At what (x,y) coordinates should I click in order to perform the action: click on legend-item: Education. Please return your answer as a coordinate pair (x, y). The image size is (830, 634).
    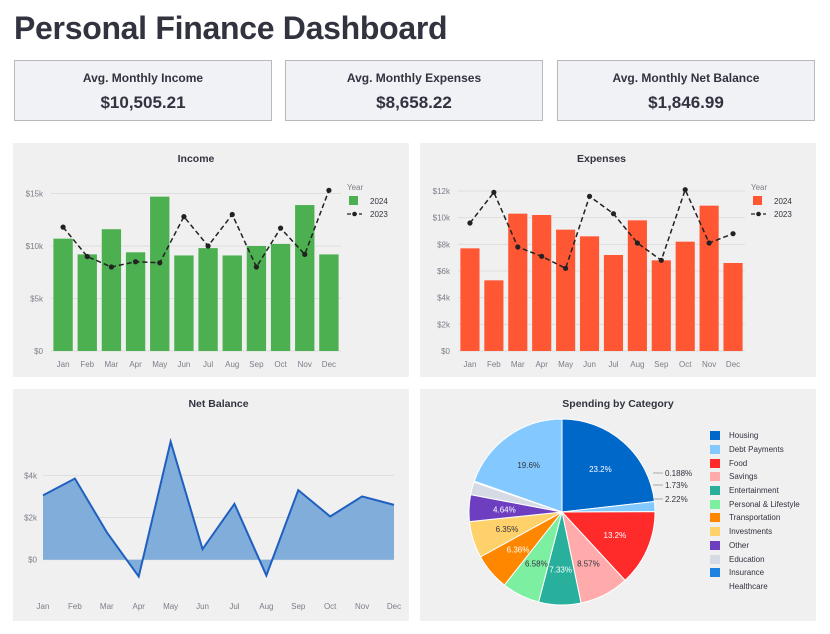
    Looking at the image, I should click on (755, 559).